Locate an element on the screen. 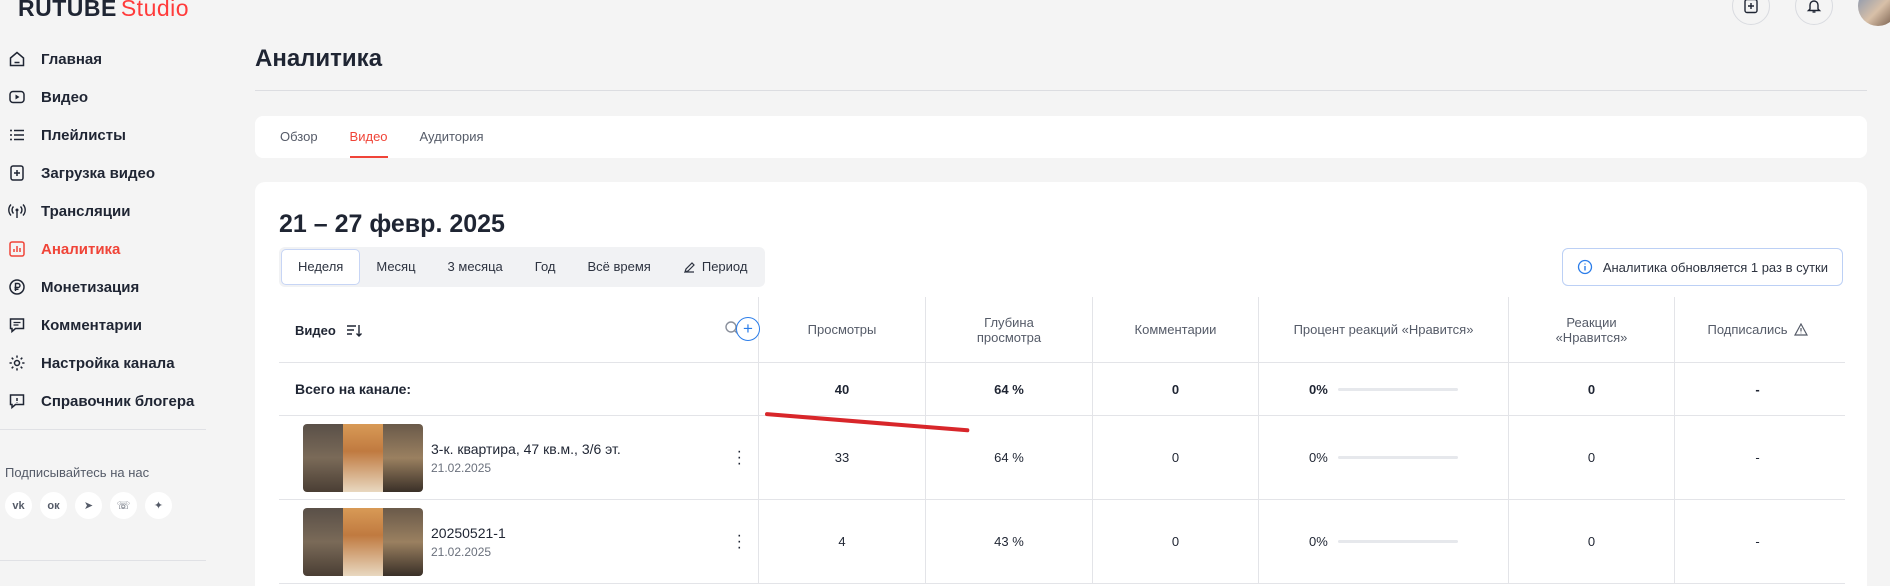 The image size is (1890, 586). sidebar-item-comments: Комментарии is located at coordinates (104, 325).